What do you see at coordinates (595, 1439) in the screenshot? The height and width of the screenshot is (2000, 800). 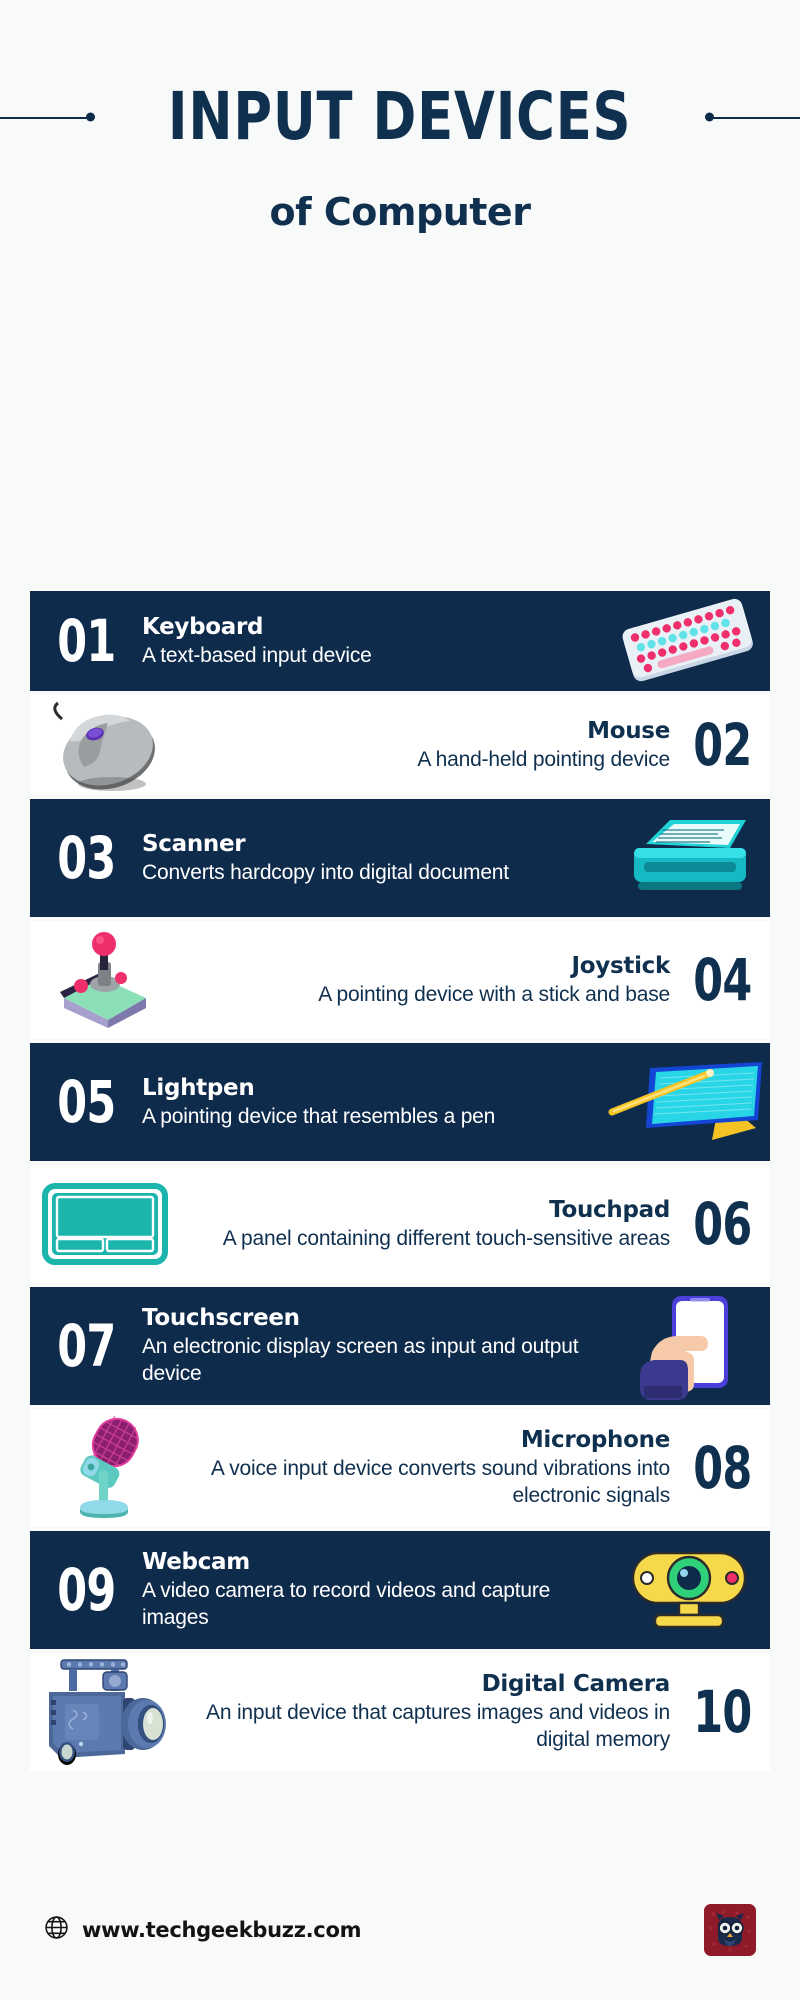 I see `device-name: Microphone` at bounding box center [595, 1439].